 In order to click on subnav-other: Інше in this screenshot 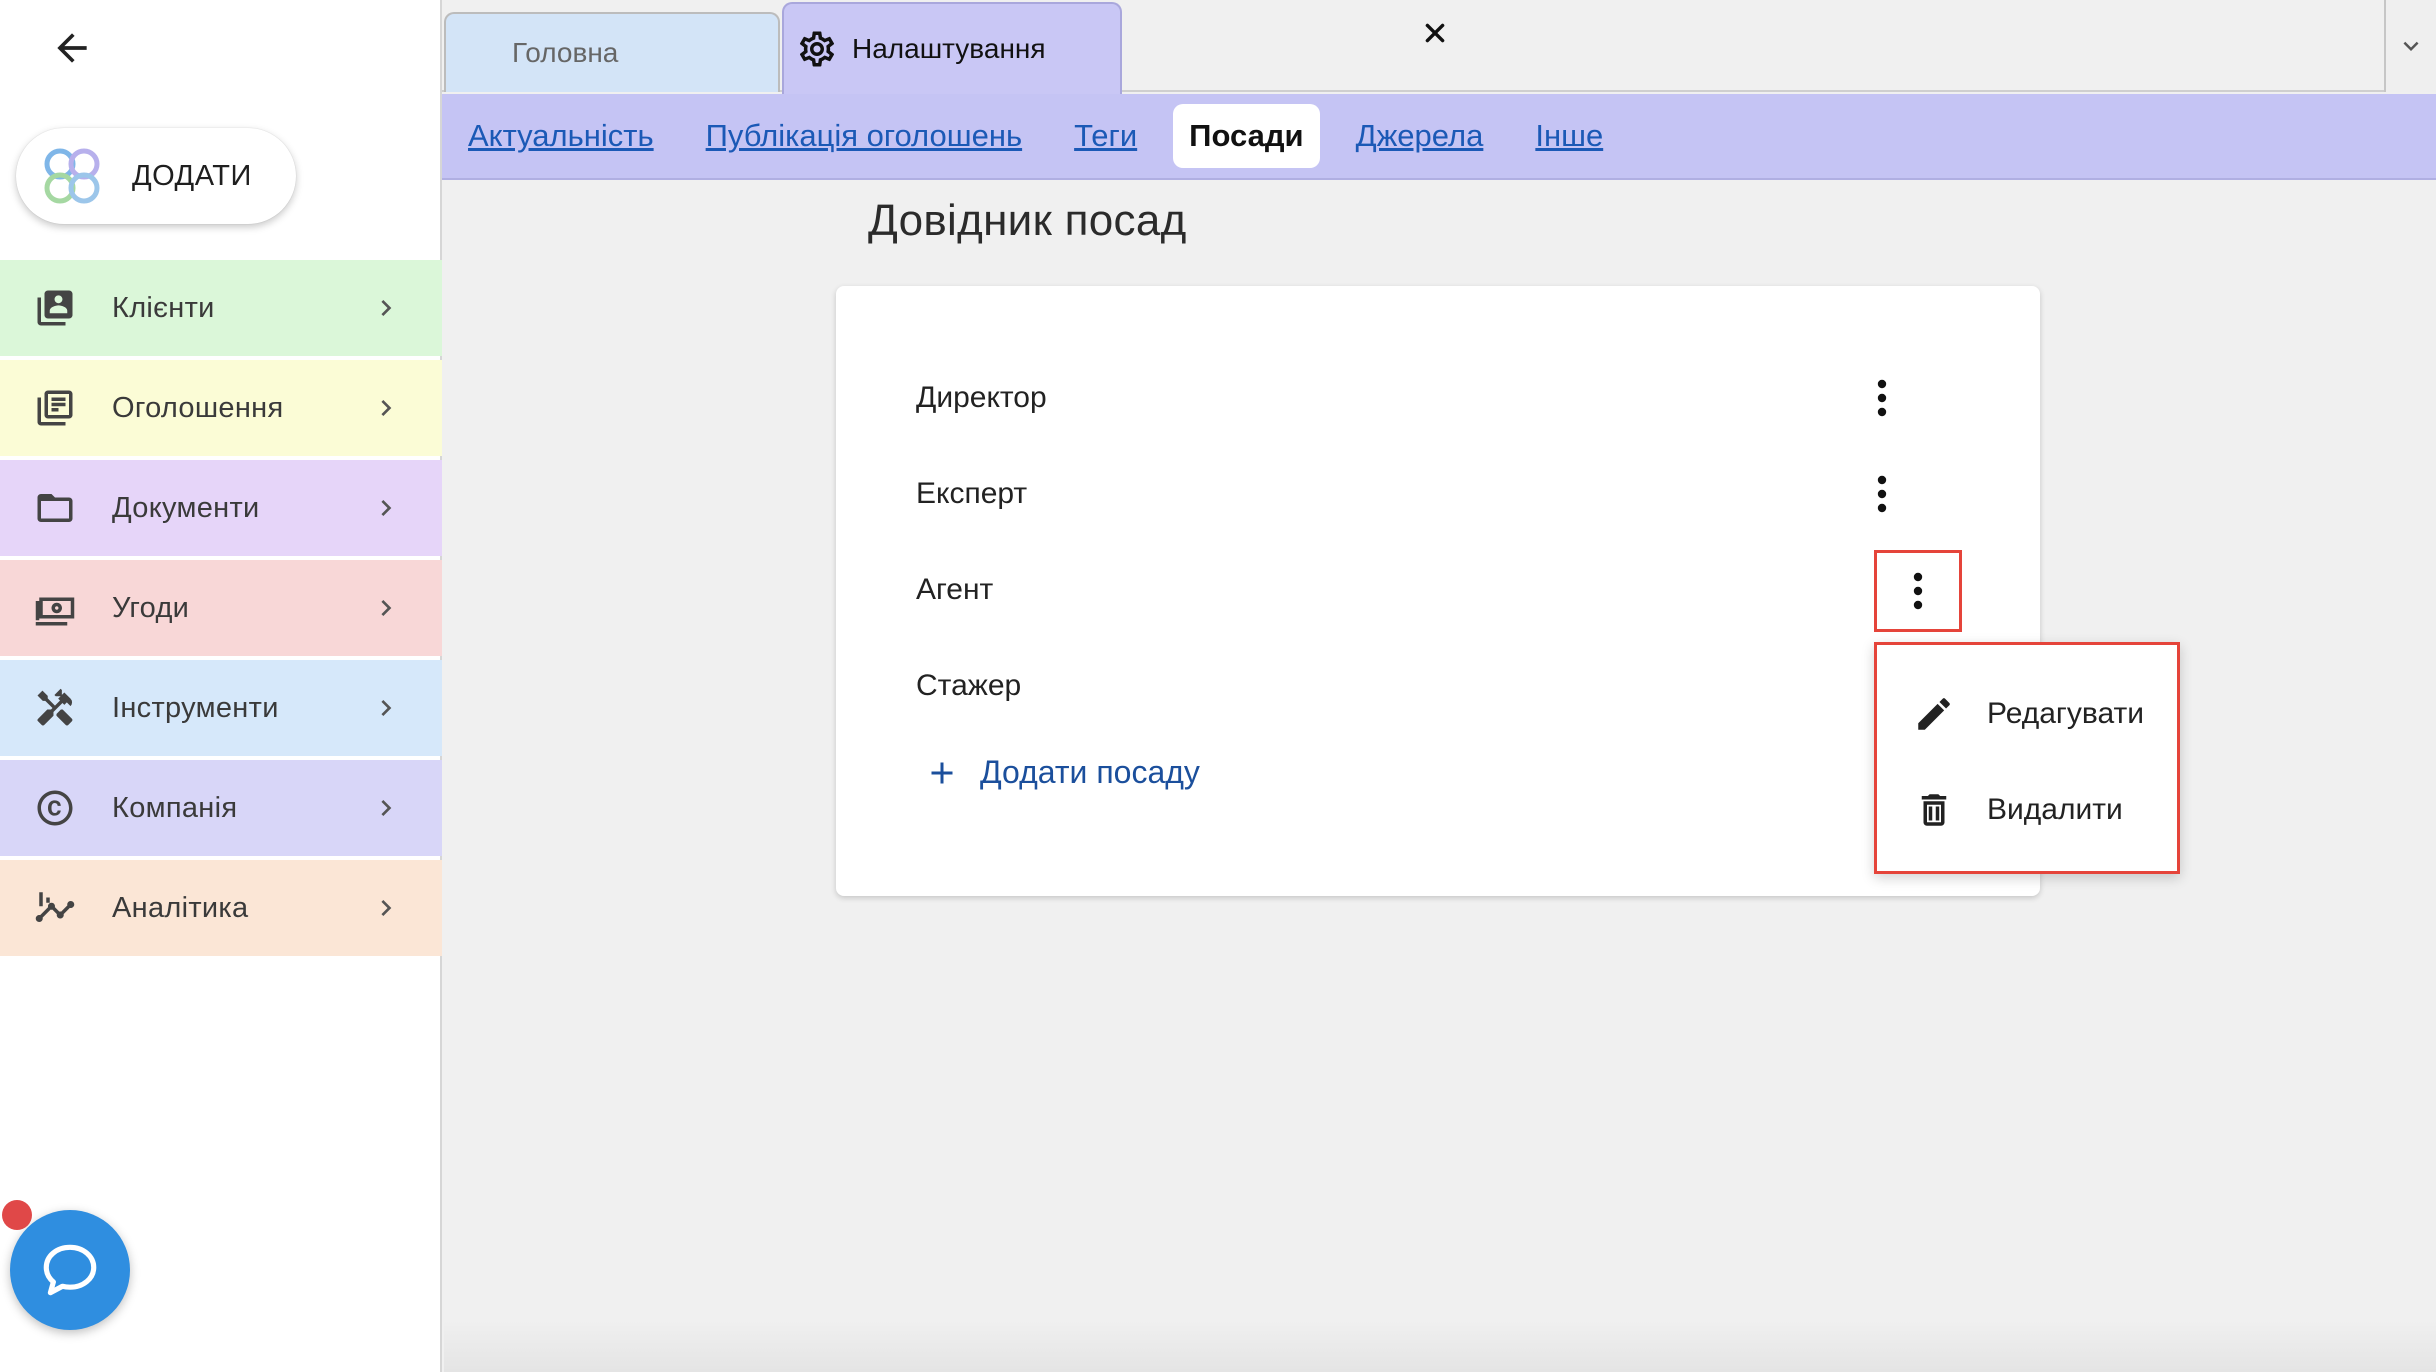, I will do `click(1569, 136)`.